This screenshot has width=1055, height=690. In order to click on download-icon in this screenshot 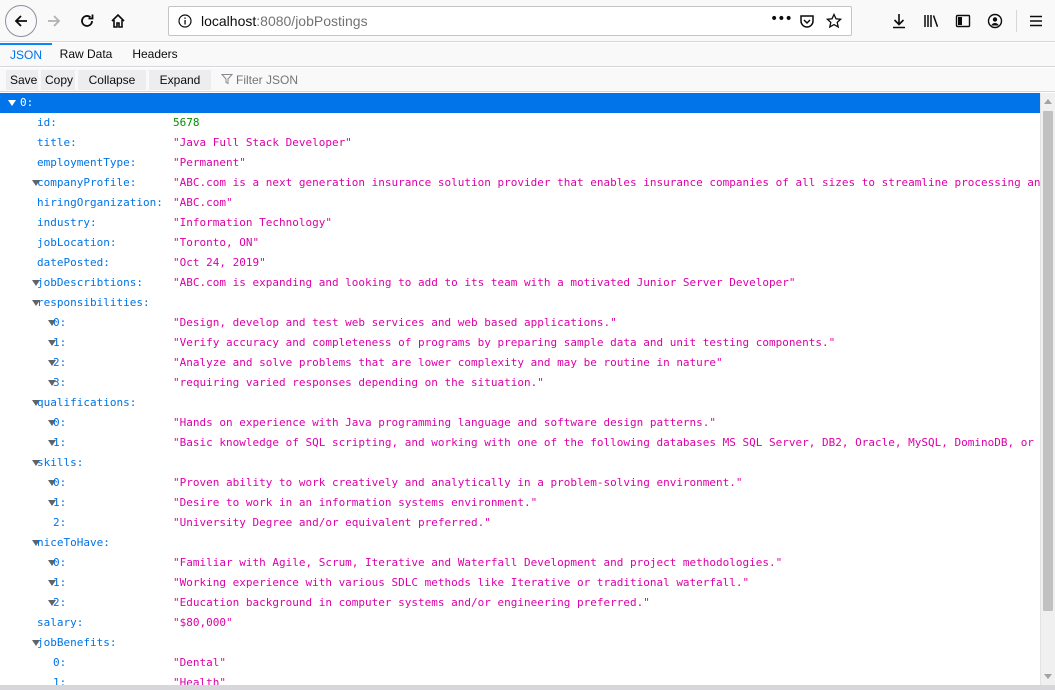, I will do `click(899, 21)`.